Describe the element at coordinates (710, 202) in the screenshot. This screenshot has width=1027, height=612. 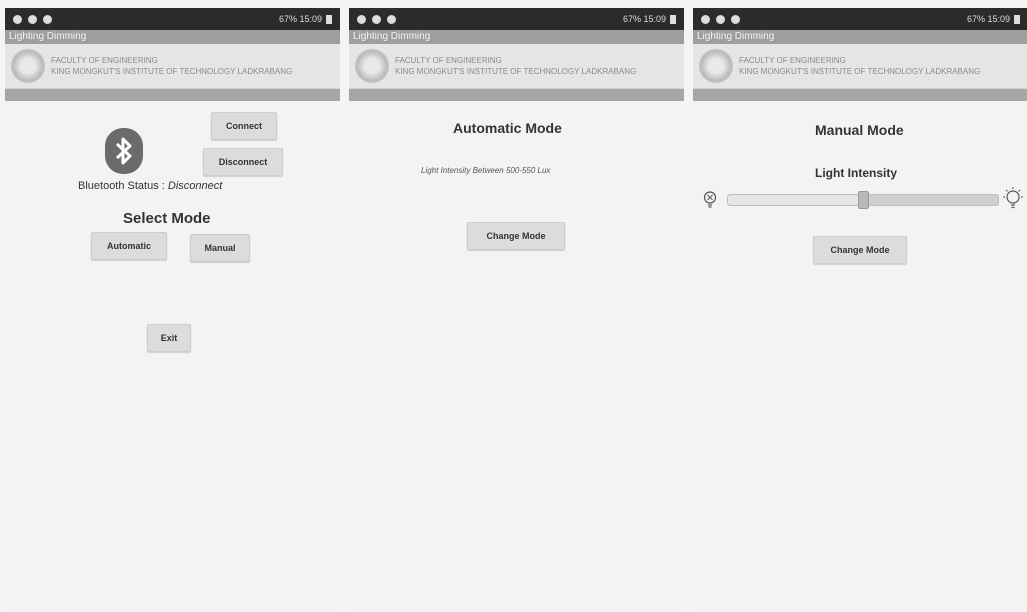
I see `bulb-off-icon` at that location.